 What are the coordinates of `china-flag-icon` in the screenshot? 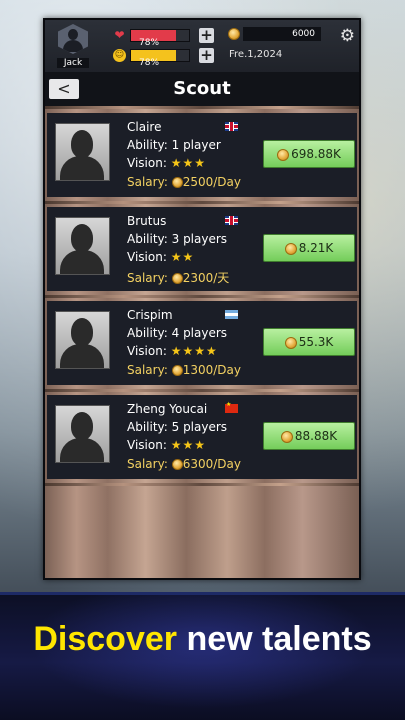 It's located at (231, 407).